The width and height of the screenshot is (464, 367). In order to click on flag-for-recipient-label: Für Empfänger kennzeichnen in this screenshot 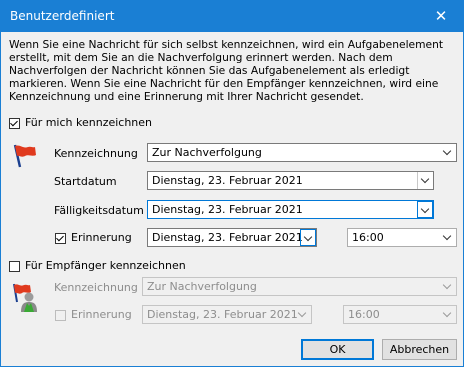, I will do `click(105, 265)`.